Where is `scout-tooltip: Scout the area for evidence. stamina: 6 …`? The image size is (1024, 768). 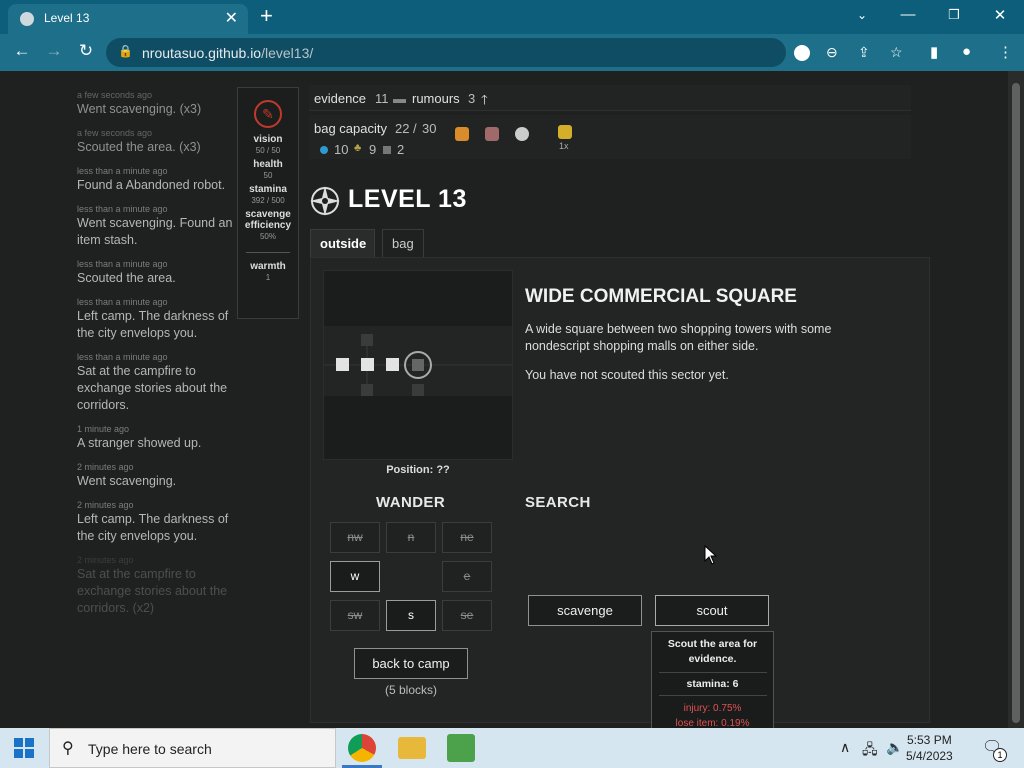 scout-tooltip: Scout the area for evidence. stamina: 6 … is located at coordinates (712, 679).